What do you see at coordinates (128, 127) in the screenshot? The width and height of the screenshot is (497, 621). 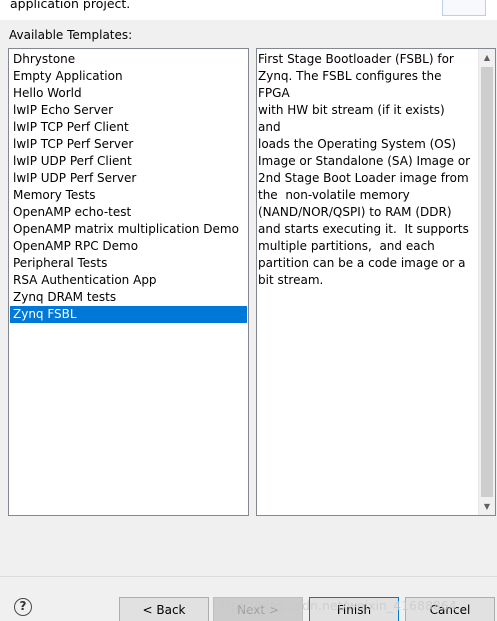 I see `template-list-item: lwIP TCP Perf Client` at bounding box center [128, 127].